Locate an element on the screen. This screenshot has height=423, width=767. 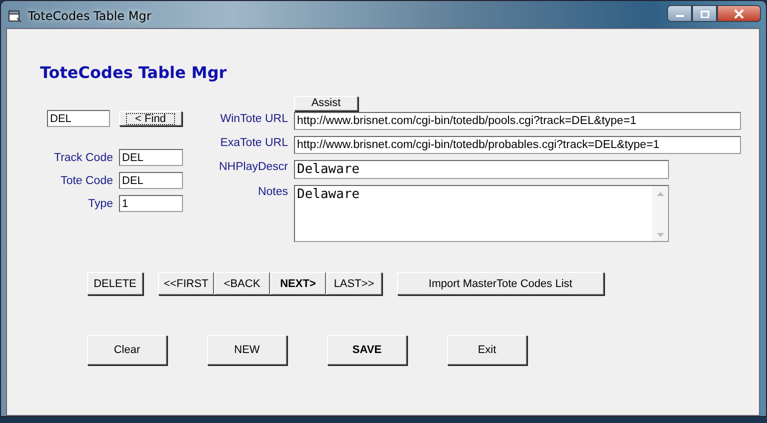
action-button: Exit is located at coordinates (487, 350).